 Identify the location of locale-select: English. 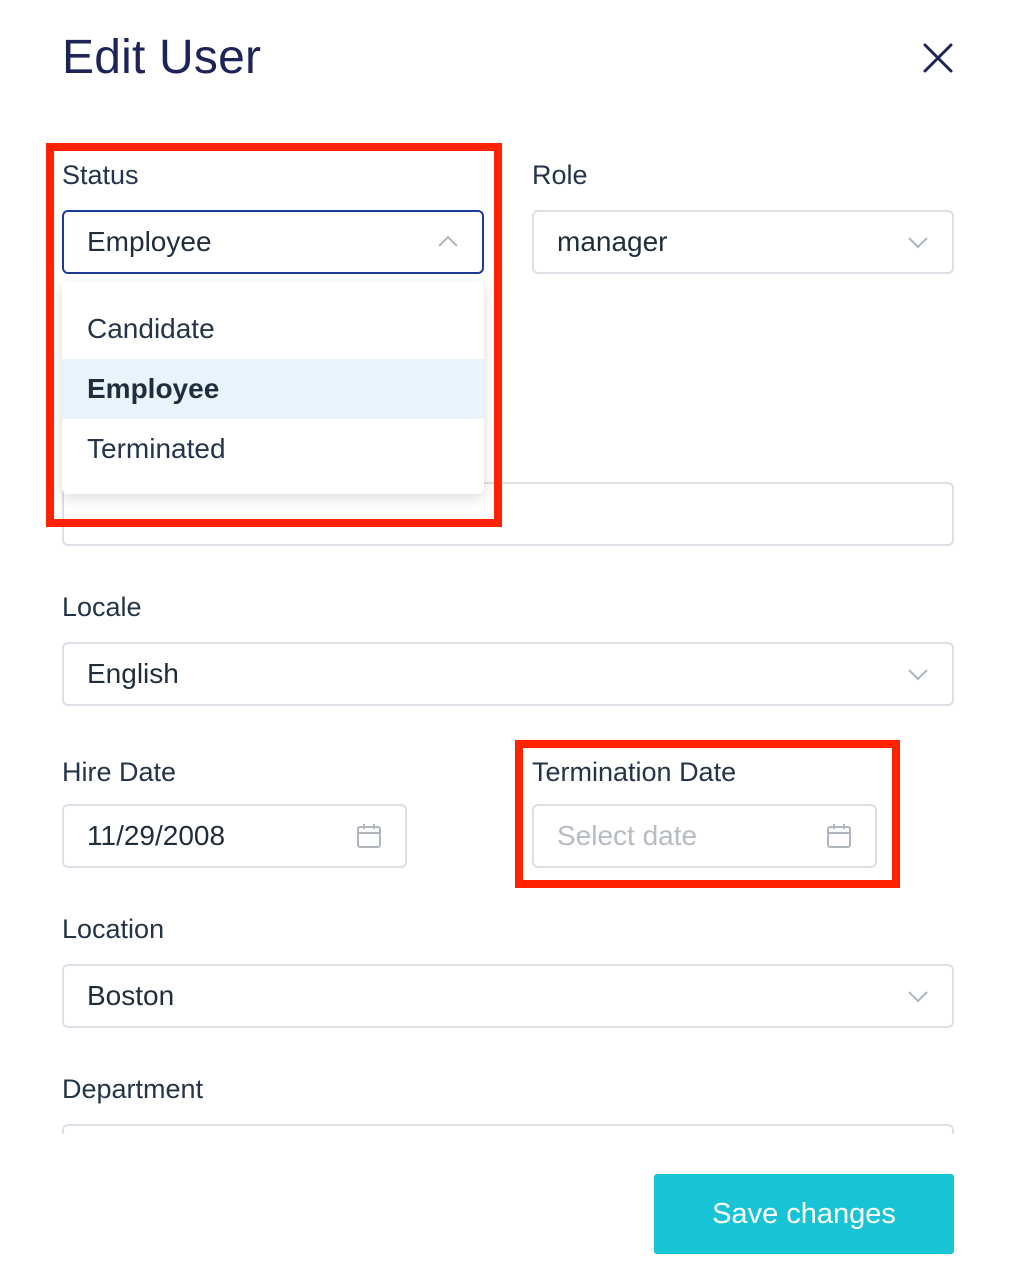
(508, 674).